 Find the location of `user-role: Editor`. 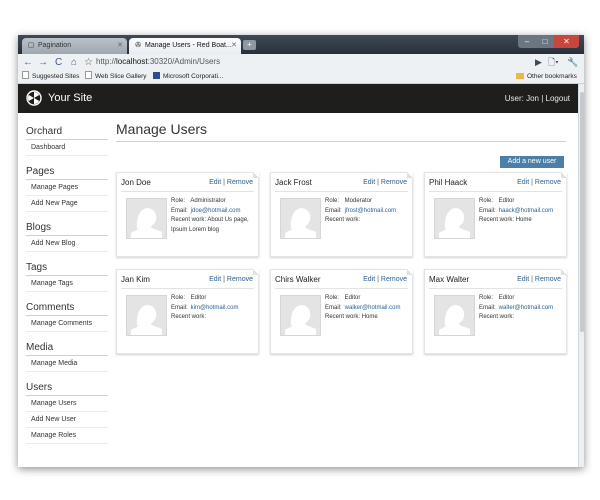

user-role: Editor is located at coordinates (198, 298).